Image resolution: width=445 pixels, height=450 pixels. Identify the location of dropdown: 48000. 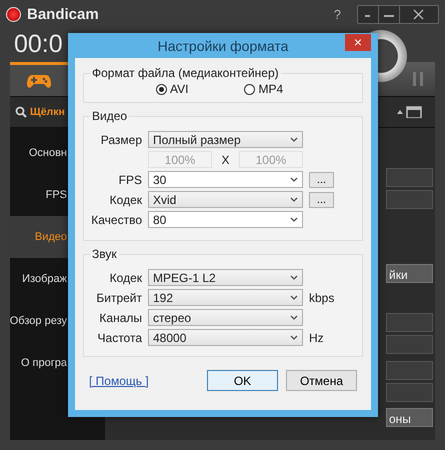
(225, 337).